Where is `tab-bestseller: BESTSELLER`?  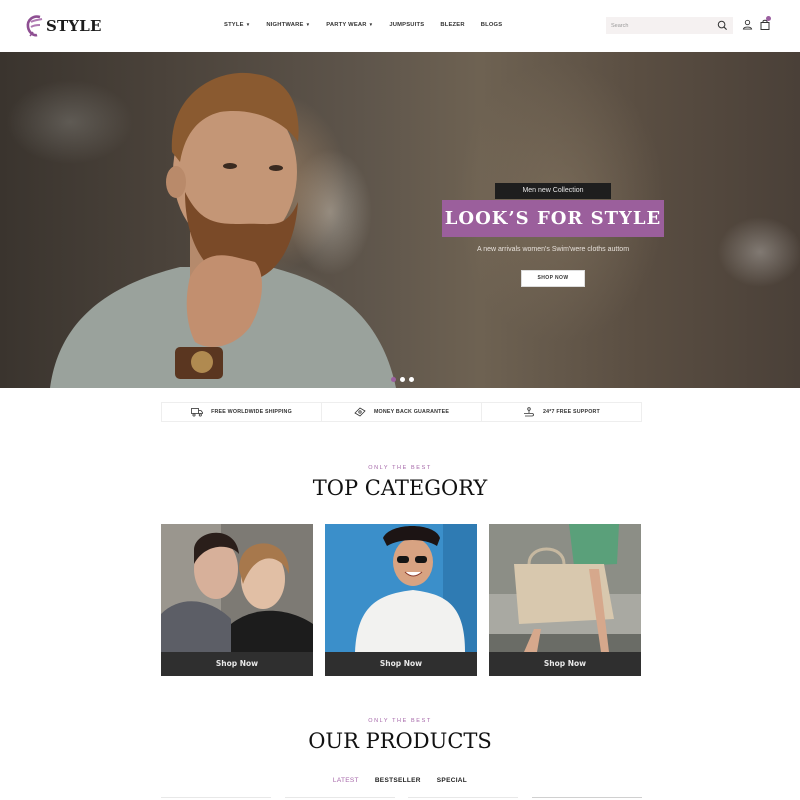 tab-bestseller: BESTSELLER is located at coordinates (398, 780).